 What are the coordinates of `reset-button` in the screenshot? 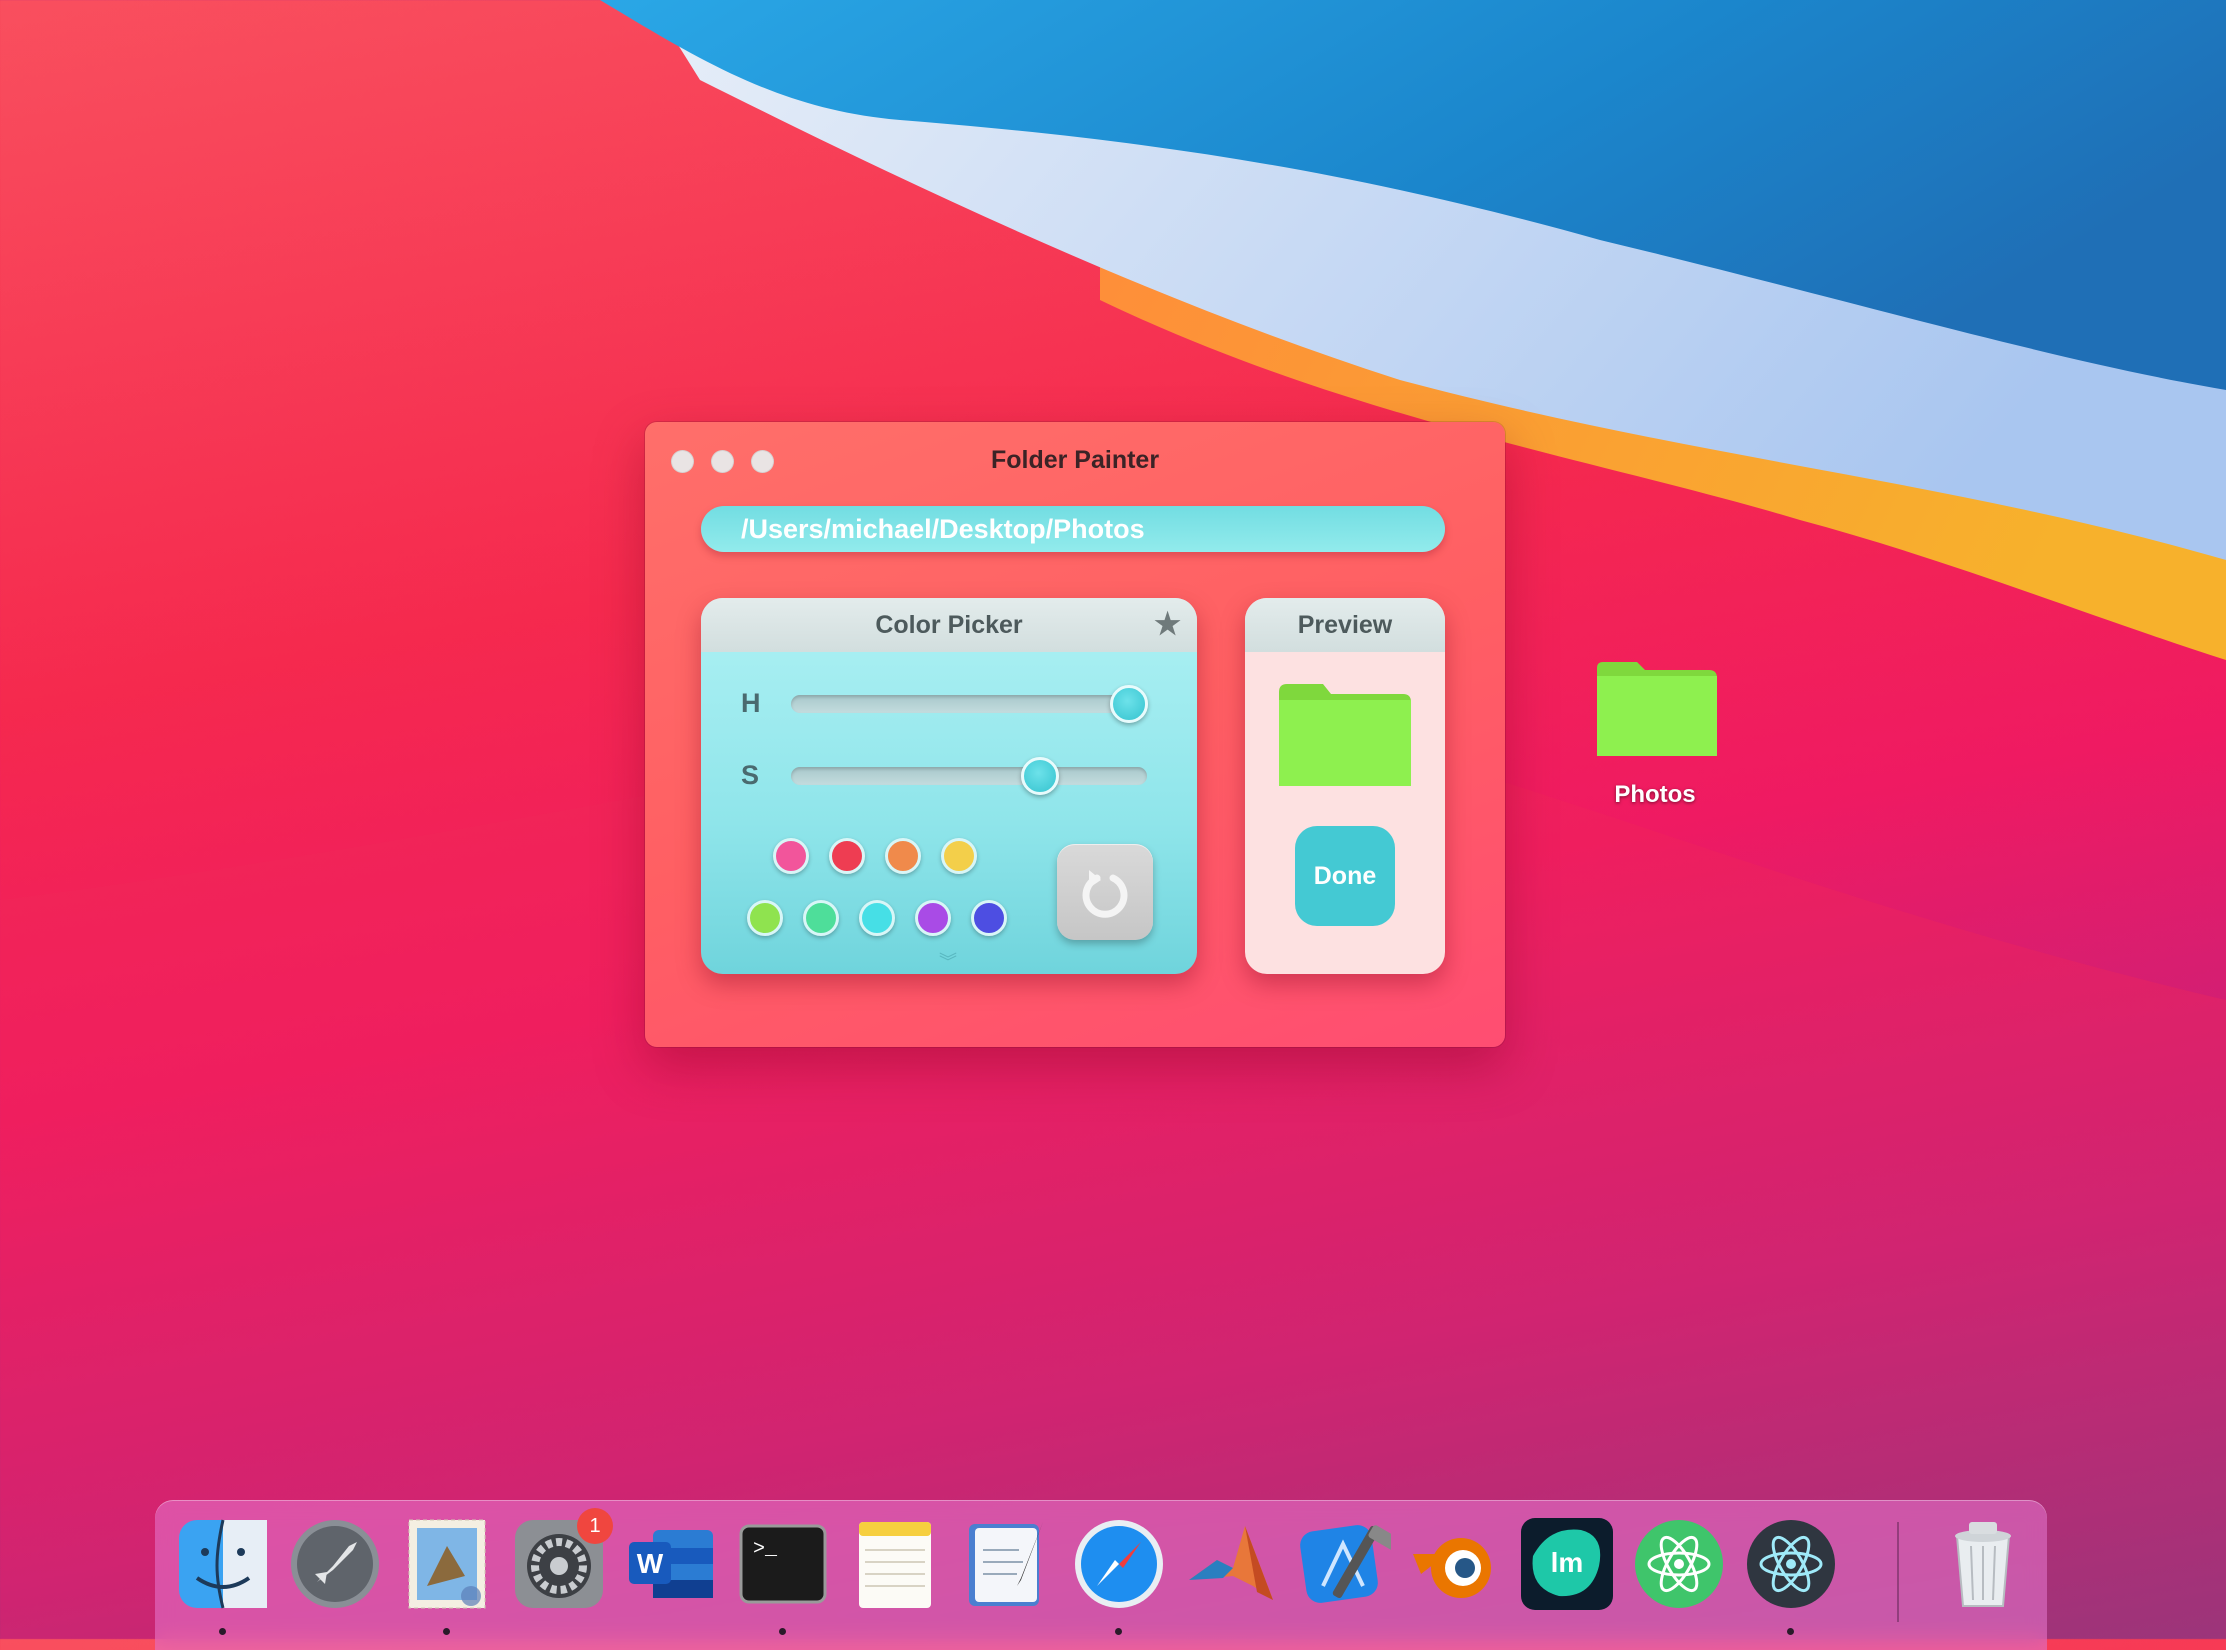 It's located at (1105, 892).